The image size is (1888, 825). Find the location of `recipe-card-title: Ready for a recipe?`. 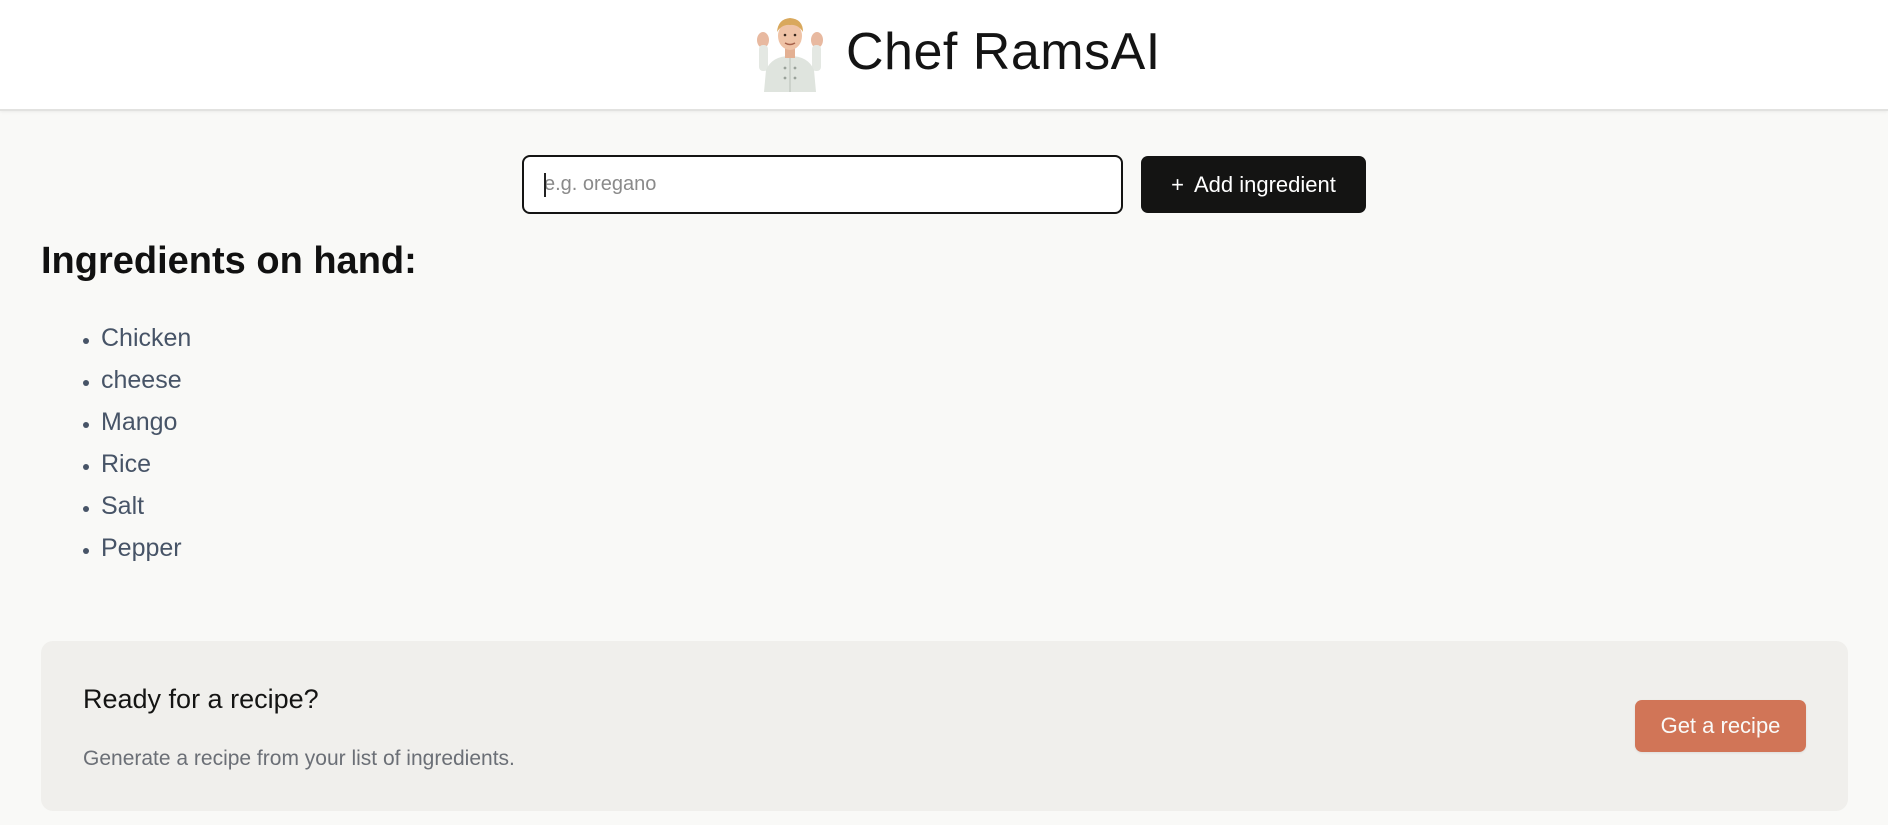

recipe-card-title: Ready for a recipe? is located at coordinates (201, 699).